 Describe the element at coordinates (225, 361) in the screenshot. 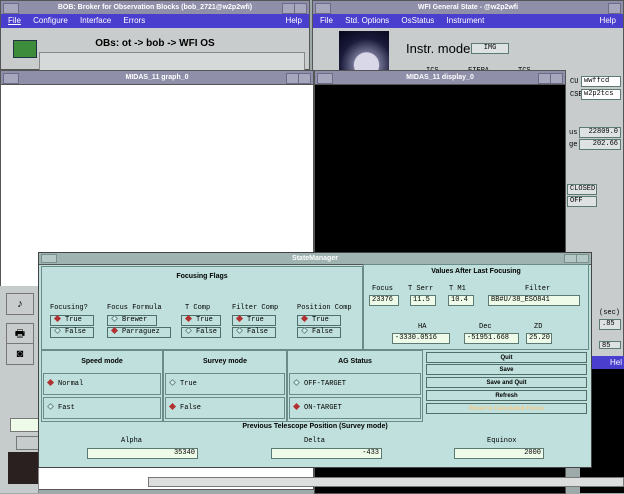

I see `survey-mode-title: Survey mode` at that location.